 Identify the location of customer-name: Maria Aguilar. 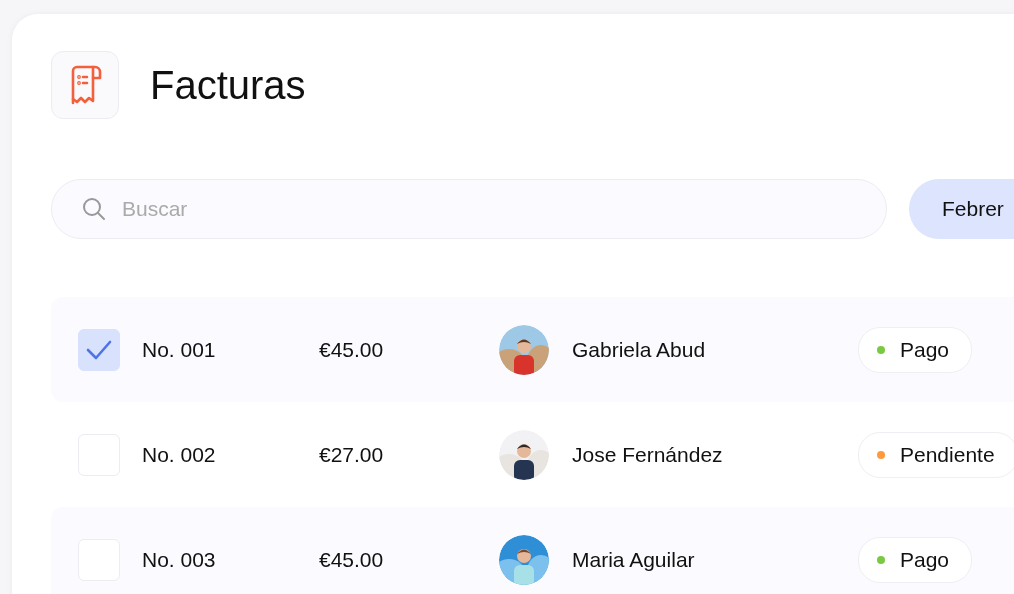
(634, 559).